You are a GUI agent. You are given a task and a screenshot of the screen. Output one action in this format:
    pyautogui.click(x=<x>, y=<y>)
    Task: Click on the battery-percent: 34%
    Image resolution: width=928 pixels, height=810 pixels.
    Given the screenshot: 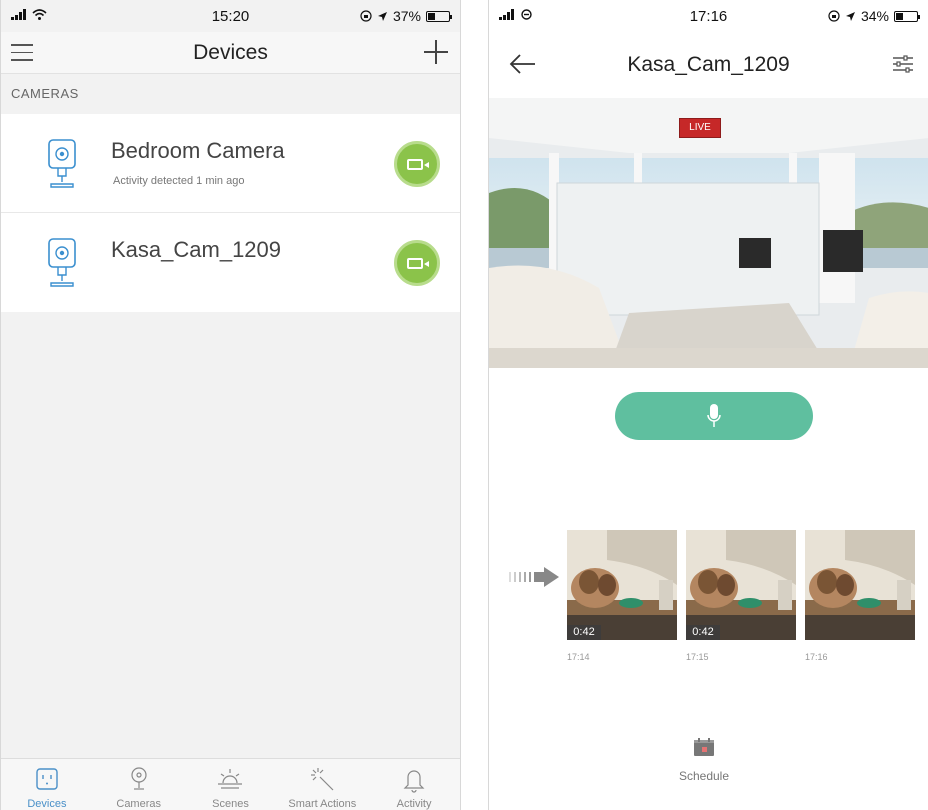 What is the action you would take?
    pyautogui.click(x=874, y=16)
    